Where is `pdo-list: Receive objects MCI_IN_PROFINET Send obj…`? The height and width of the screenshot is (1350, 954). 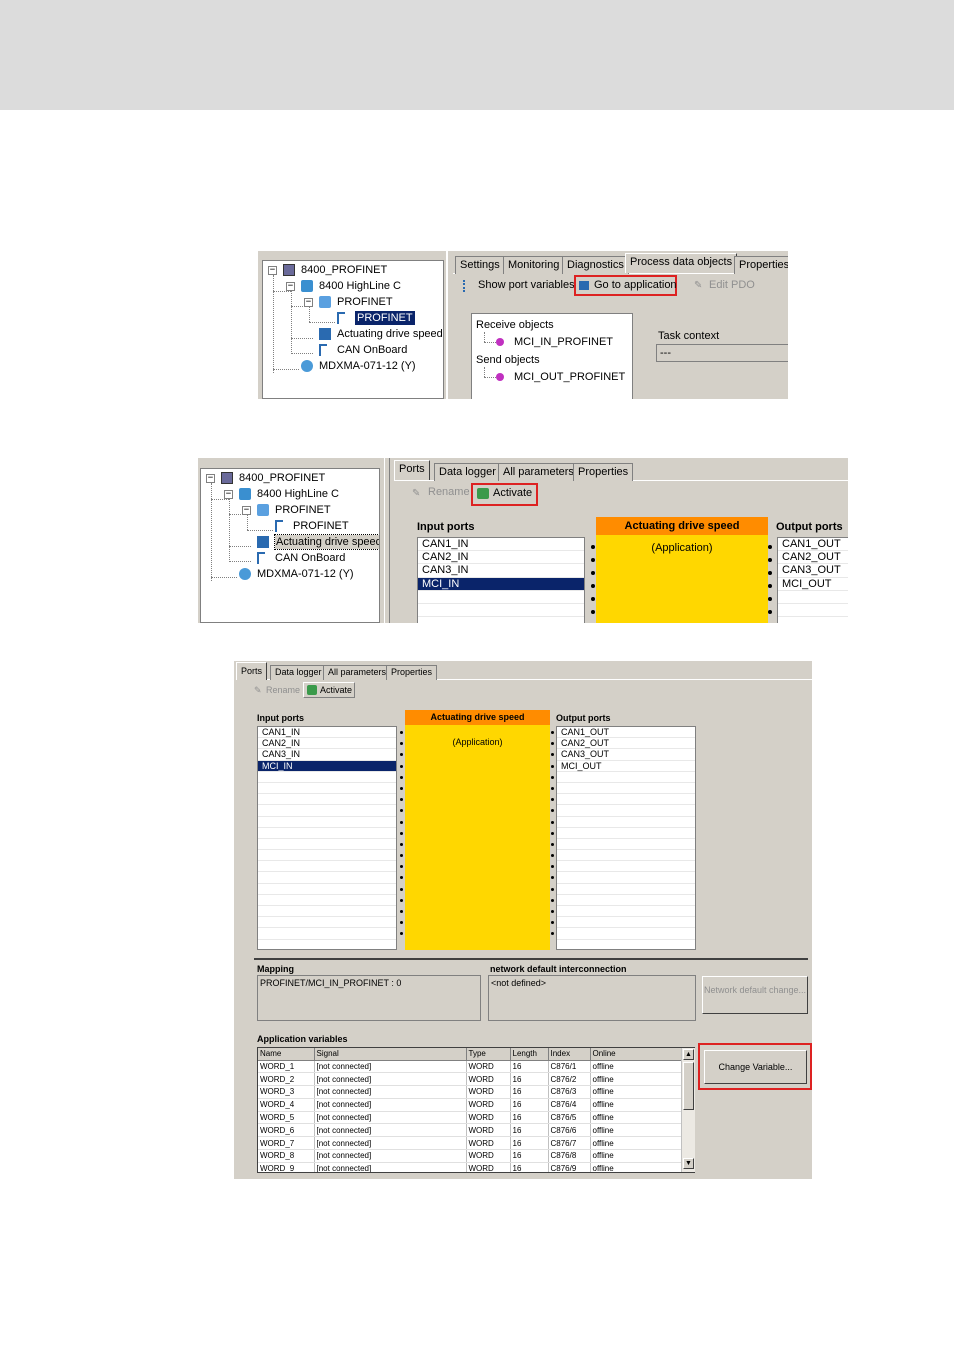
pdo-list: Receive objects MCI_IN_PROFINET Send obj… is located at coordinates (552, 356).